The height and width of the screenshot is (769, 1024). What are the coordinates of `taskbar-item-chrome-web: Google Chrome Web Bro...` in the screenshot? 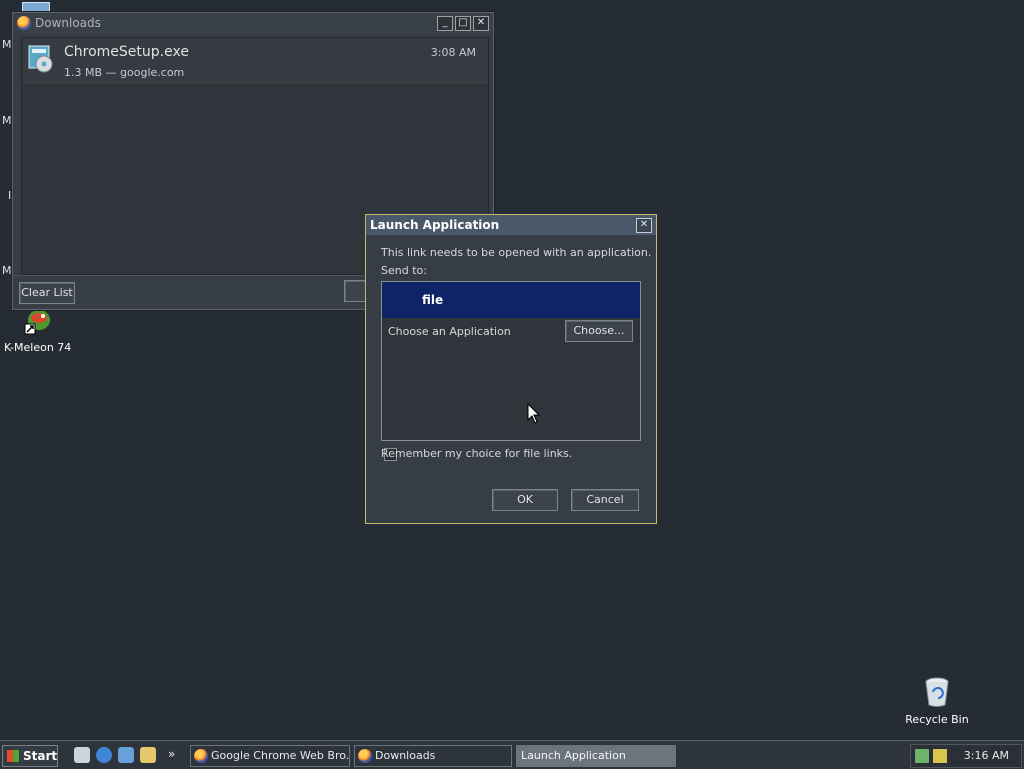 It's located at (270, 756).